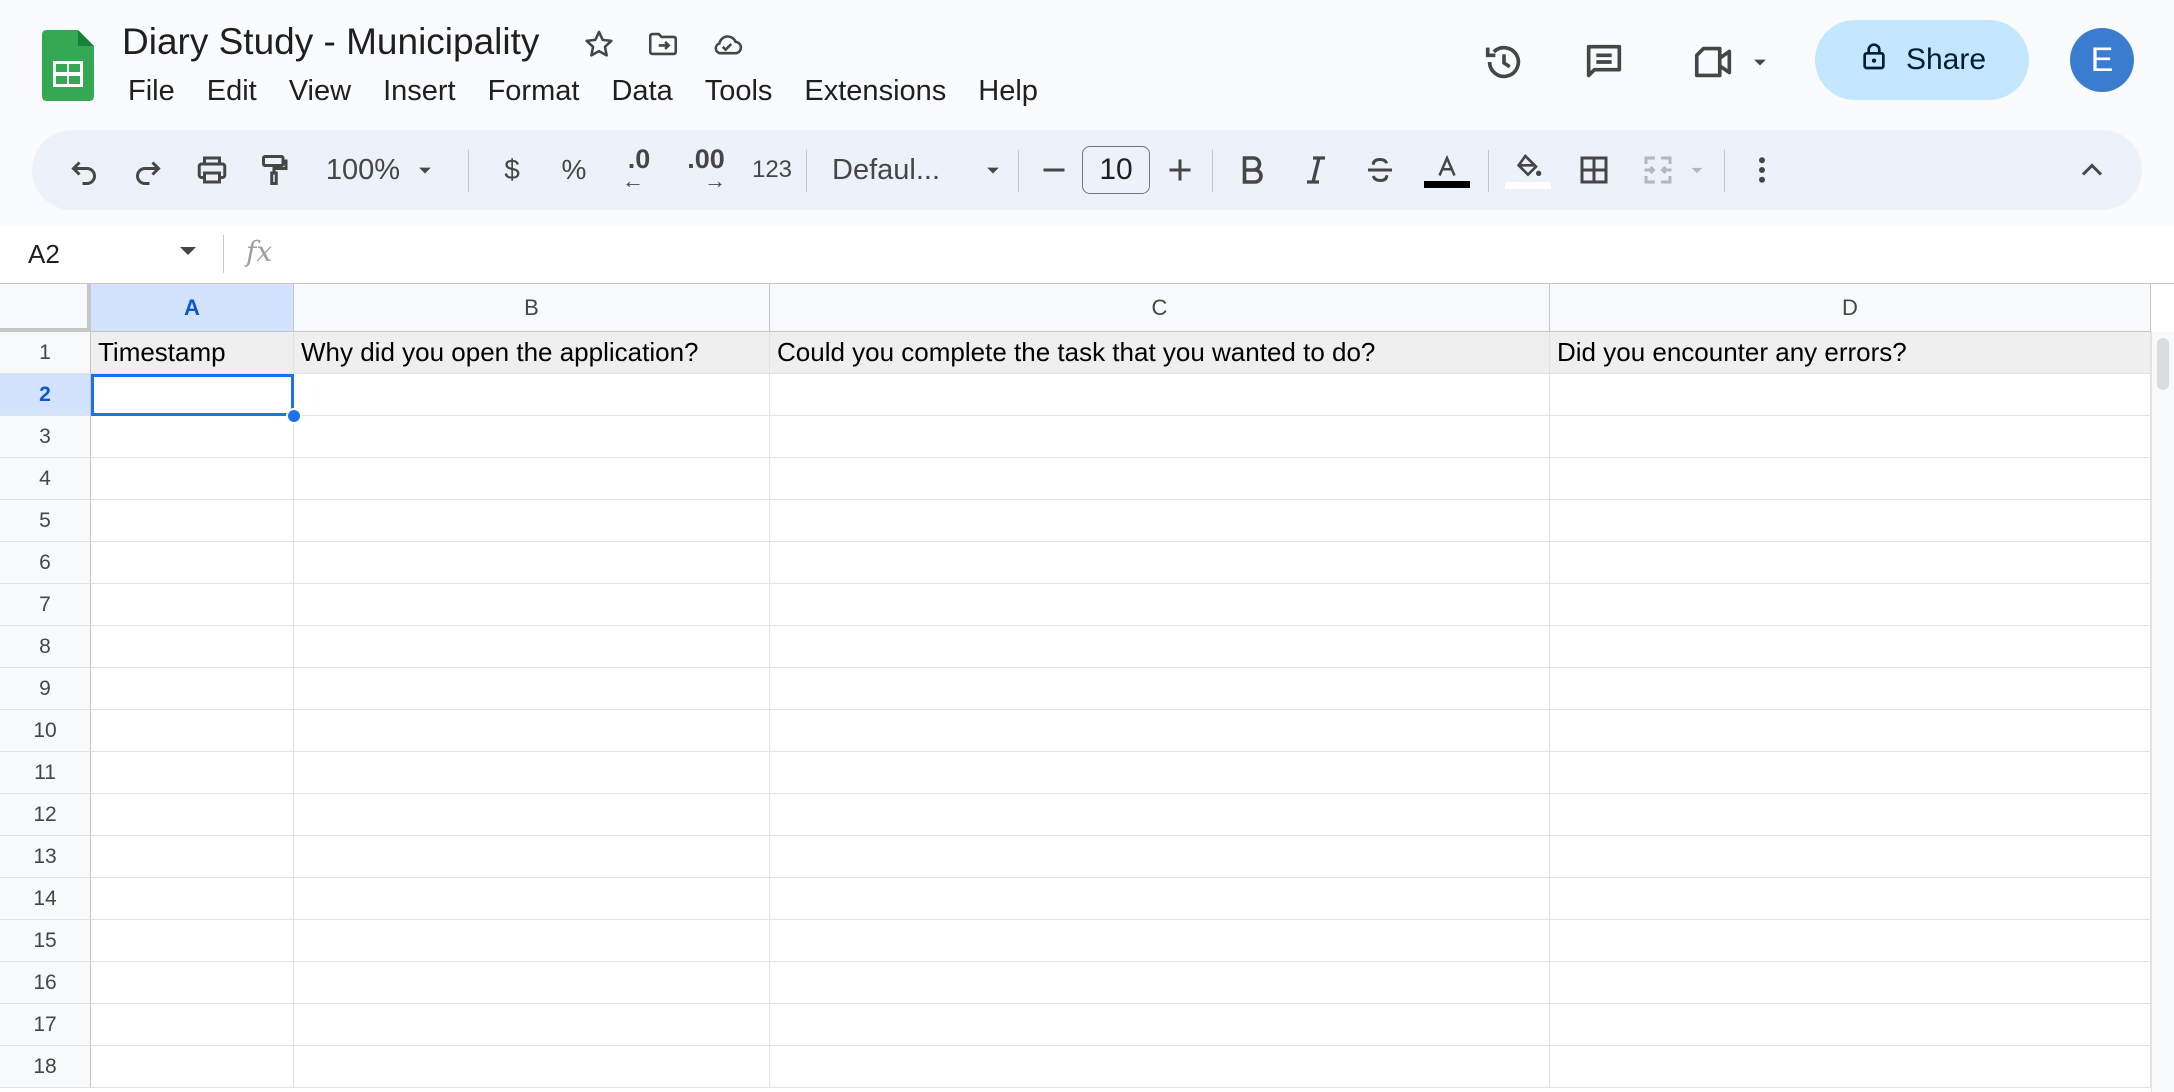  Describe the element at coordinates (45, 815) in the screenshot. I see `row-header-12: 12` at that location.